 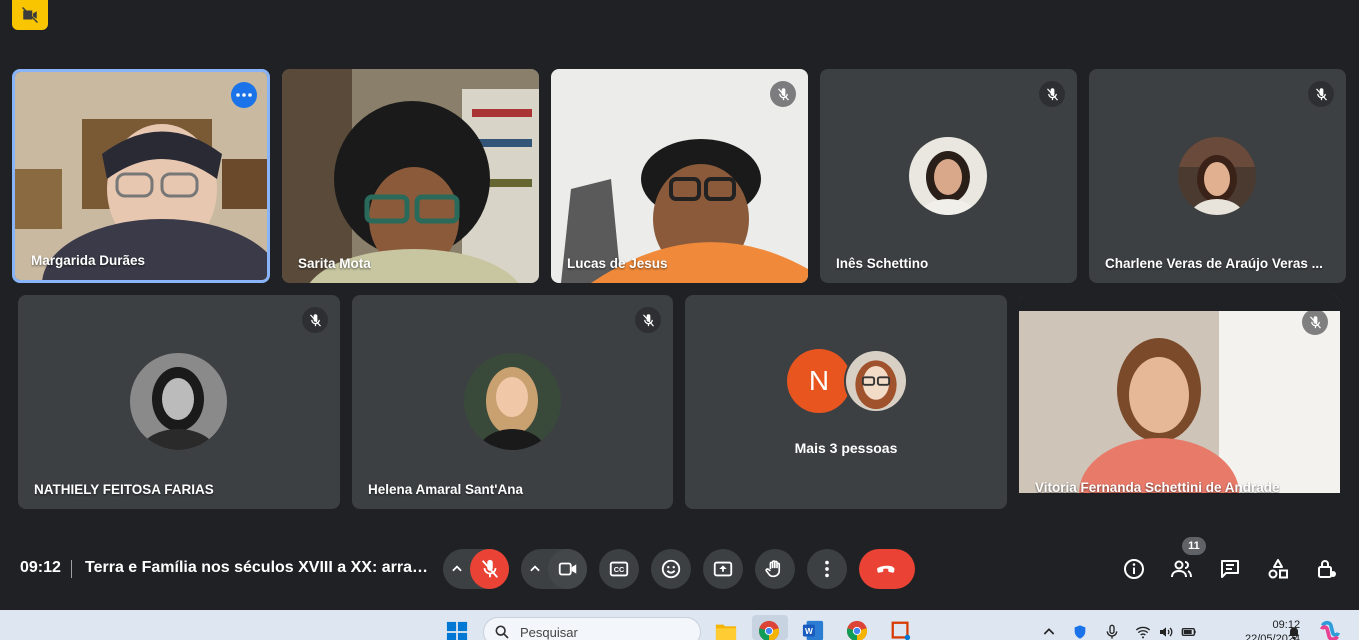 I want to click on mic-toggle-button, so click(x=489, y=569).